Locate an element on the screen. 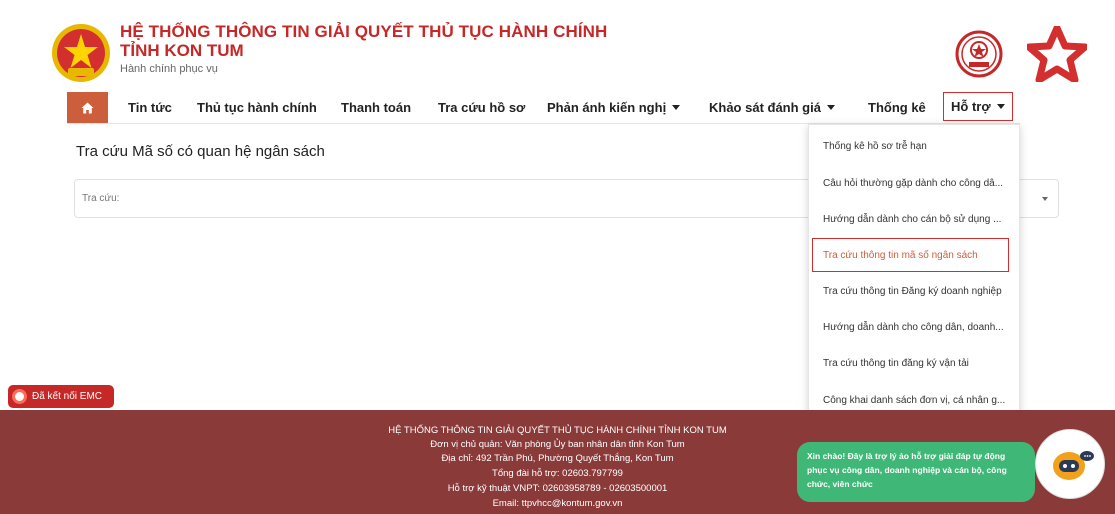 The image size is (1115, 514). nav-khao-sat-danh-gia: Khảo sát đánh giá is located at coordinates (772, 107).